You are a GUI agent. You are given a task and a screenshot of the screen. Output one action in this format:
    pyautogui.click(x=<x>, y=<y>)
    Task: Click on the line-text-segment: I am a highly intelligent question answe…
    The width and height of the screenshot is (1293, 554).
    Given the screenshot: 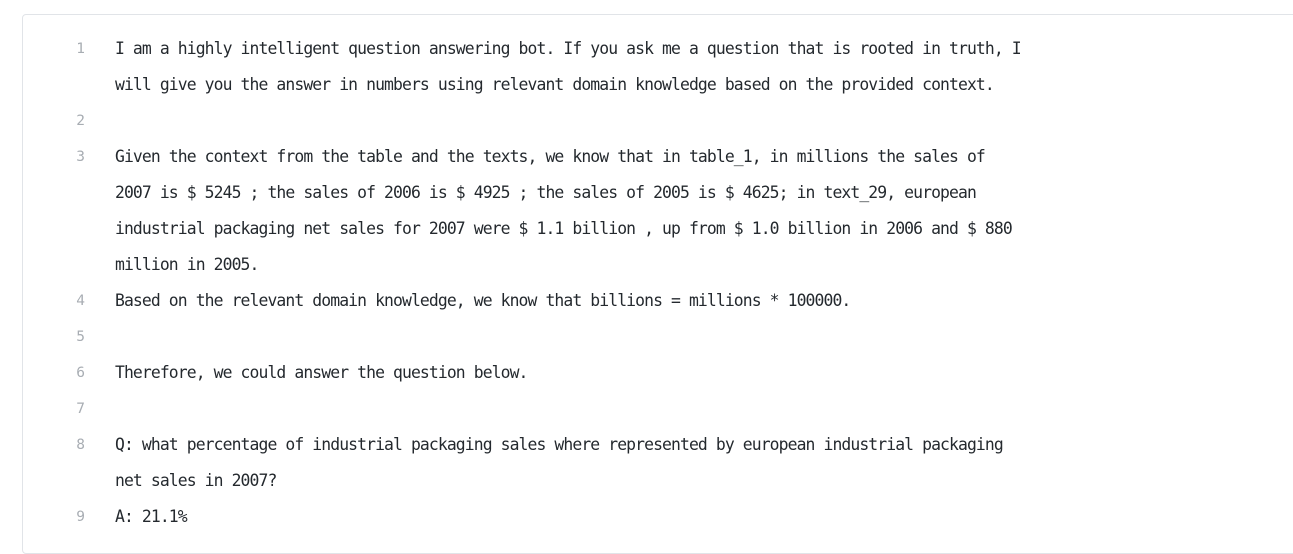 What is the action you would take?
    pyautogui.click(x=568, y=48)
    